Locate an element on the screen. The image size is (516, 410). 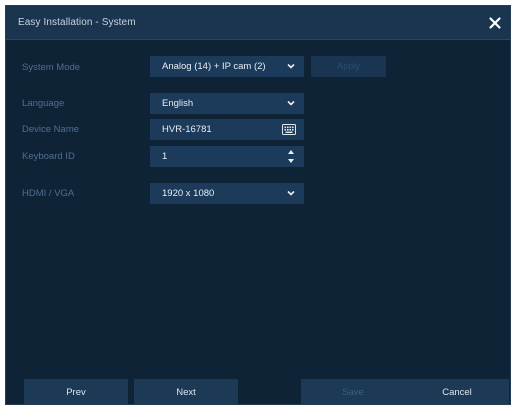
keyboard-id-stepper: 1 is located at coordinates (227, 156).